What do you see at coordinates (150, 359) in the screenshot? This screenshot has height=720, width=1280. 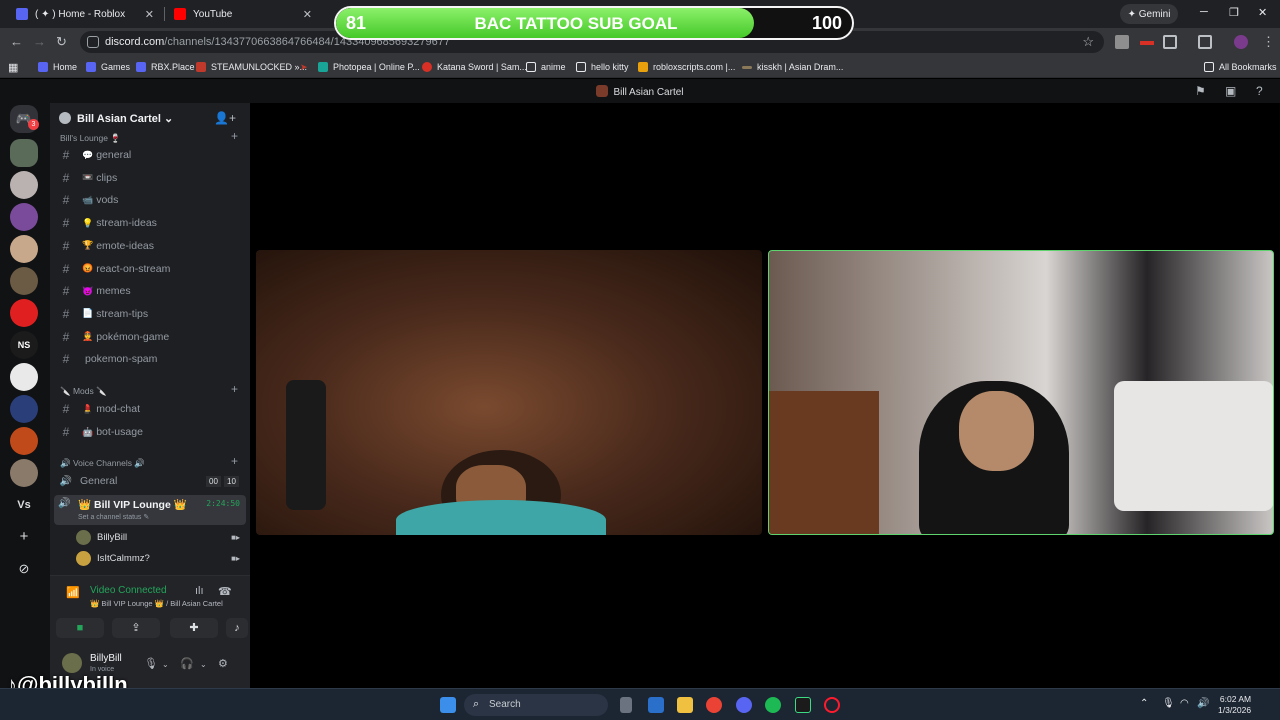 I see `channel-9: # pokemon-spam` at bounding box center [150, 359].